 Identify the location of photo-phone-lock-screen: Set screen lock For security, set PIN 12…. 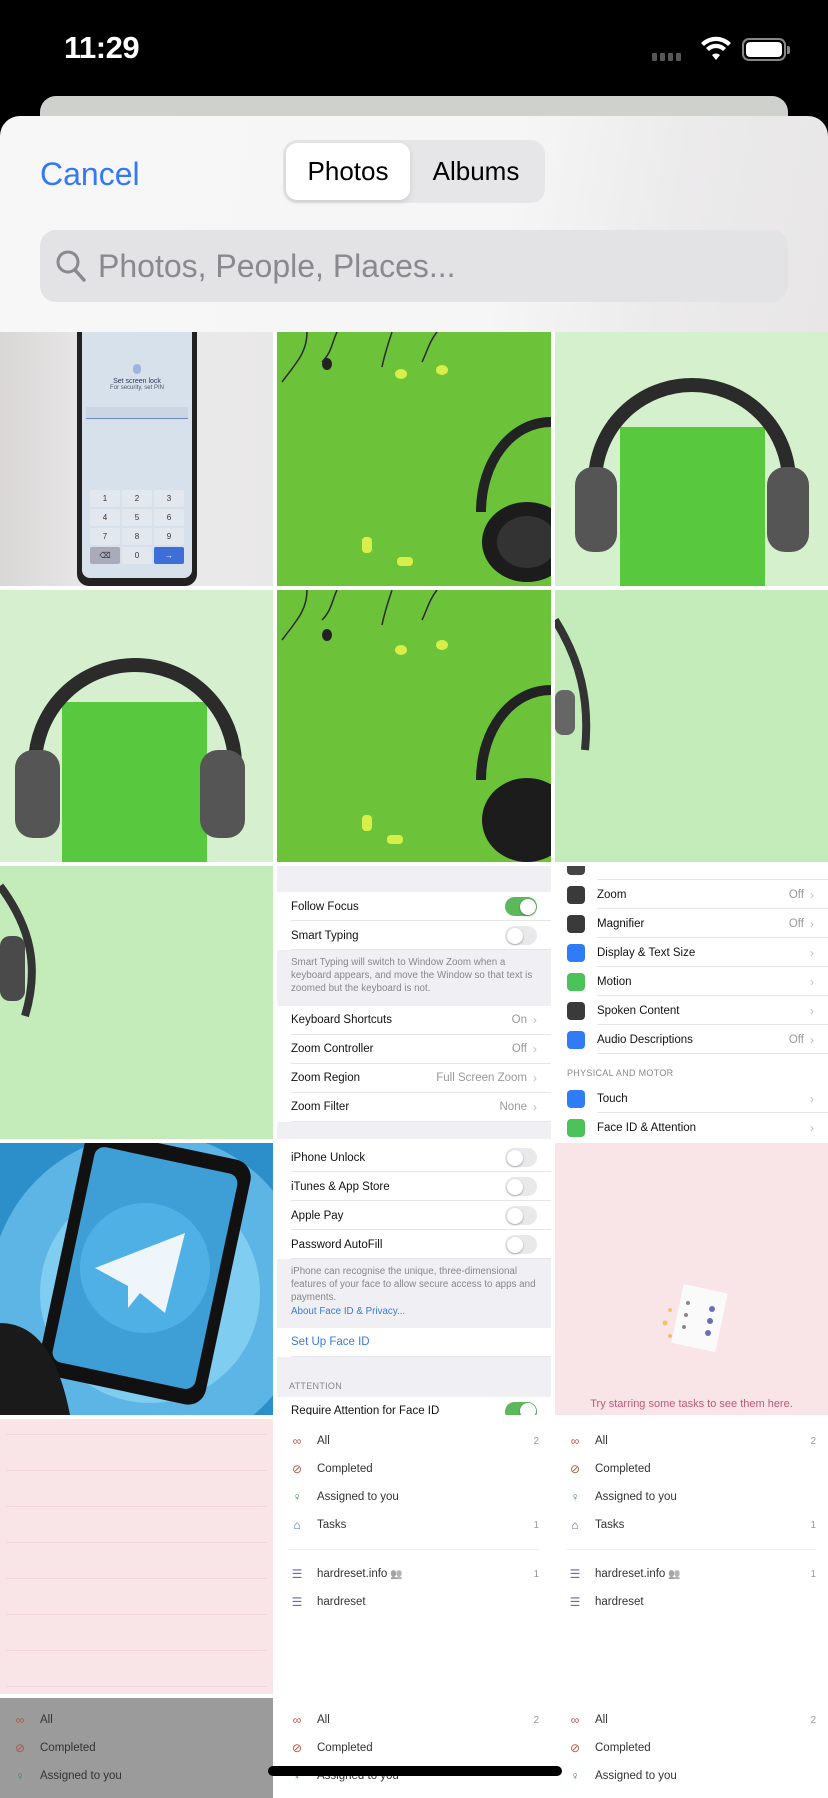
(136, 459).